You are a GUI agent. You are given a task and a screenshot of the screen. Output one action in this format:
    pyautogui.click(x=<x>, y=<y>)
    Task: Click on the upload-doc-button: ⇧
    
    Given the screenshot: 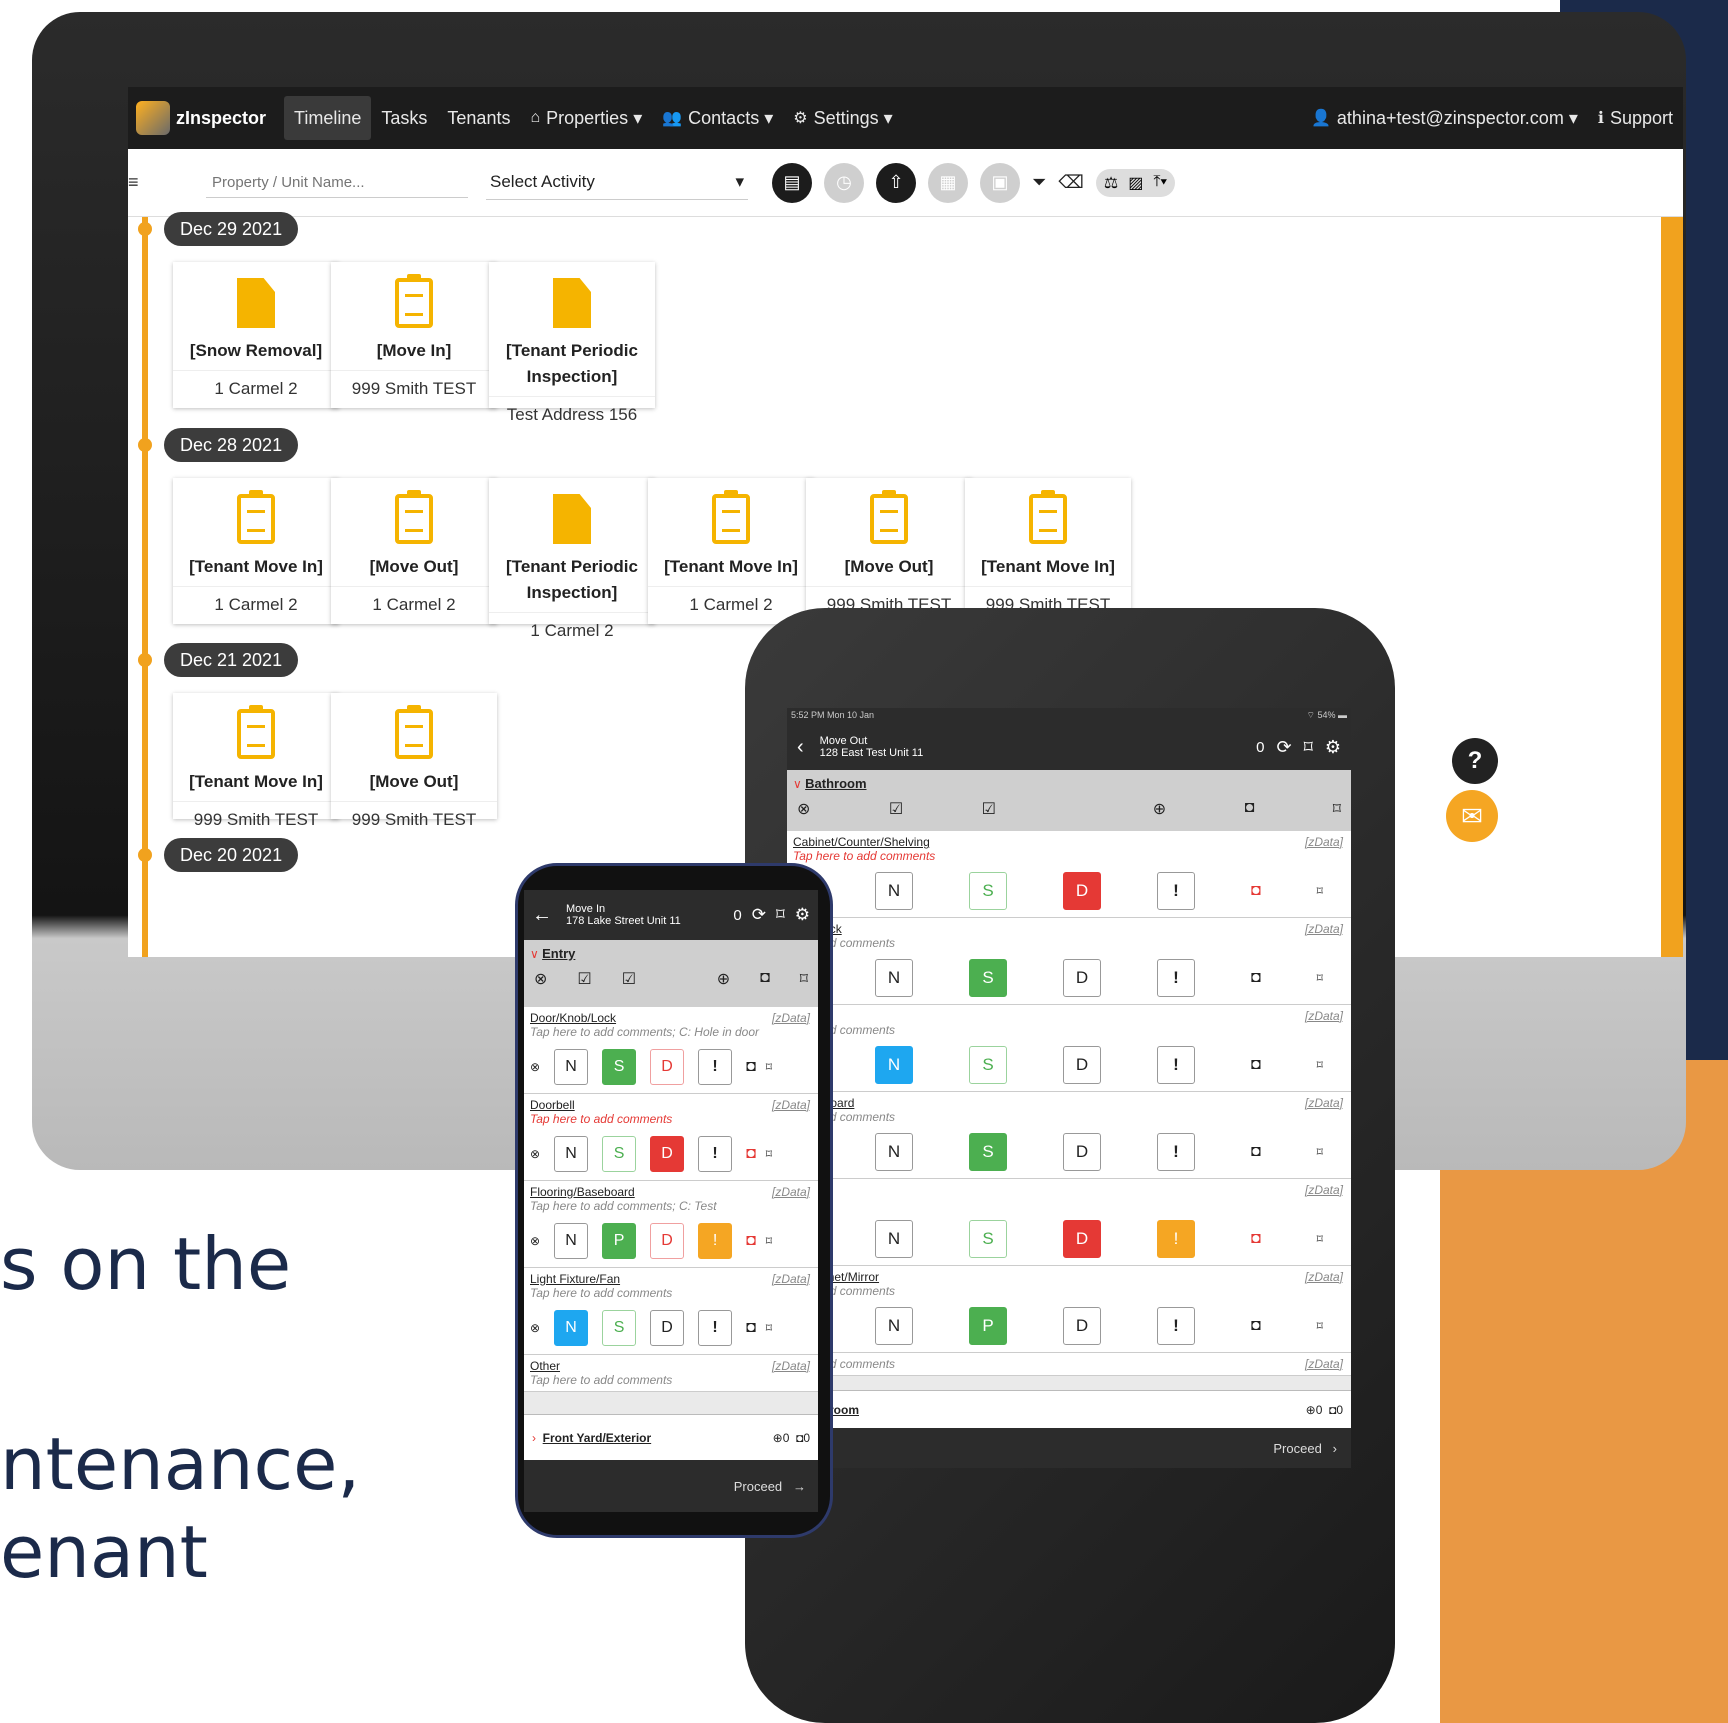 What is the action you would take?
    pyautogui.click(x=896, y=182)
    